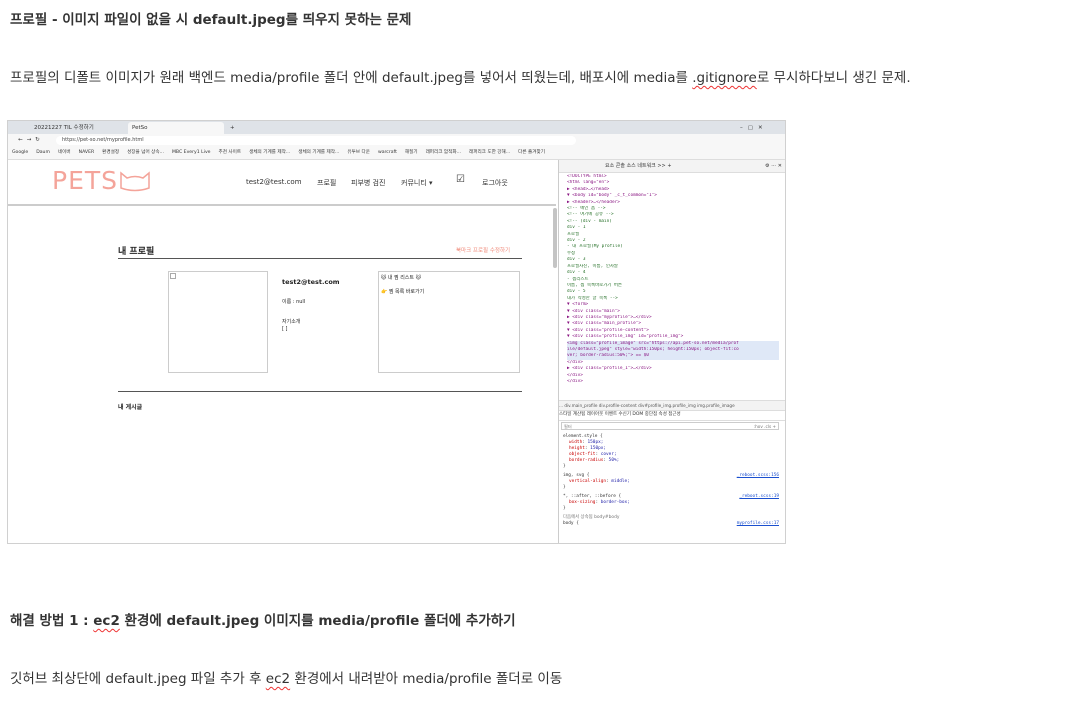  What do you see at coordinates (274, 182) in the screenshot?
I see `nav-email: test2@test.com` at bounding box center [274, 182].